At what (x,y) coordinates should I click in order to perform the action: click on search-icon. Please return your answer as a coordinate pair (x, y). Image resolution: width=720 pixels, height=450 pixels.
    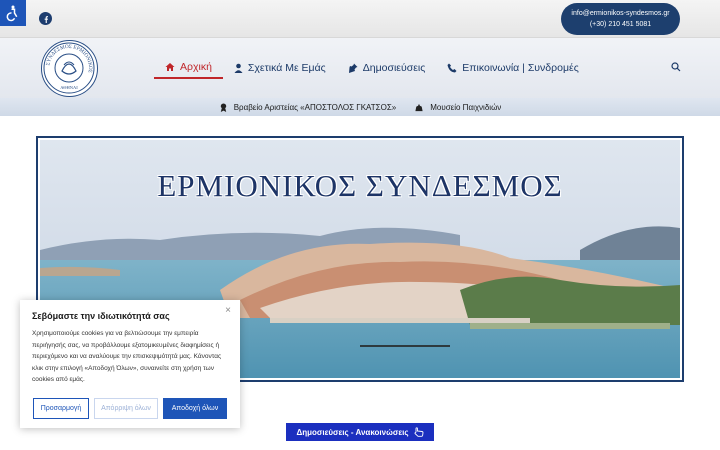
    Looking at the image, I should click on (676, 67).